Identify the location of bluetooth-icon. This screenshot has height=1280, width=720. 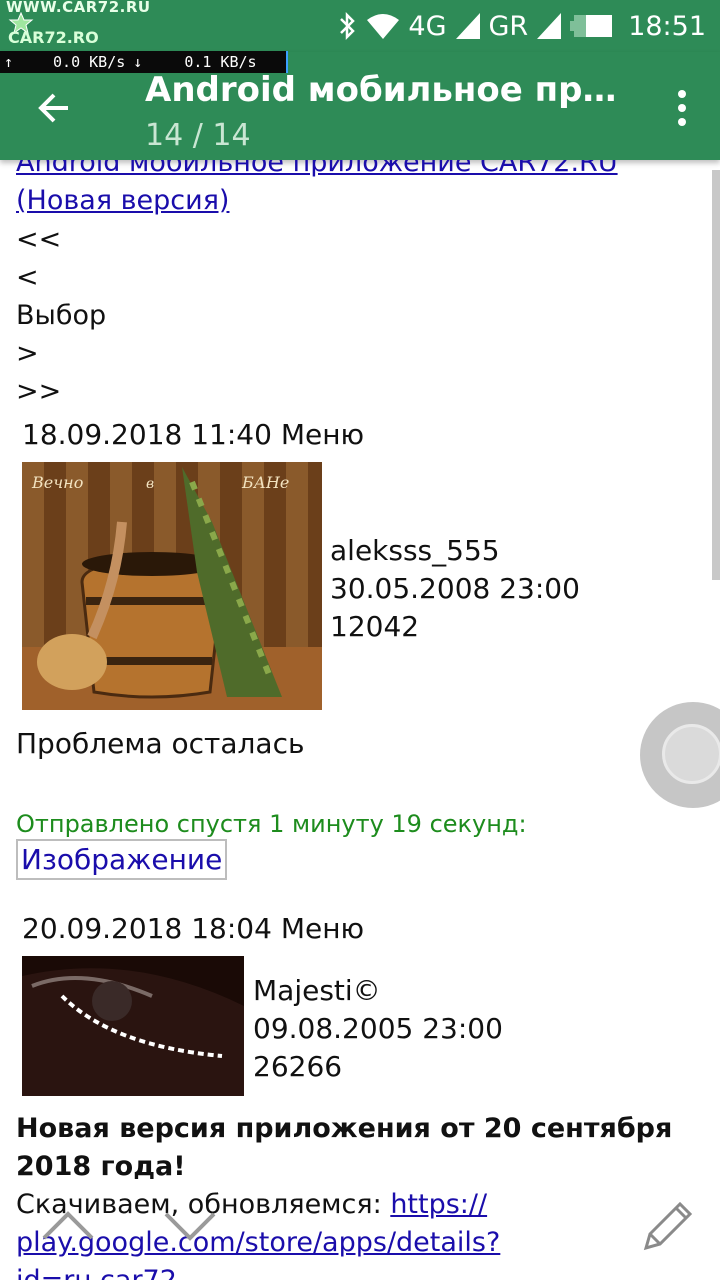
(347, 26).